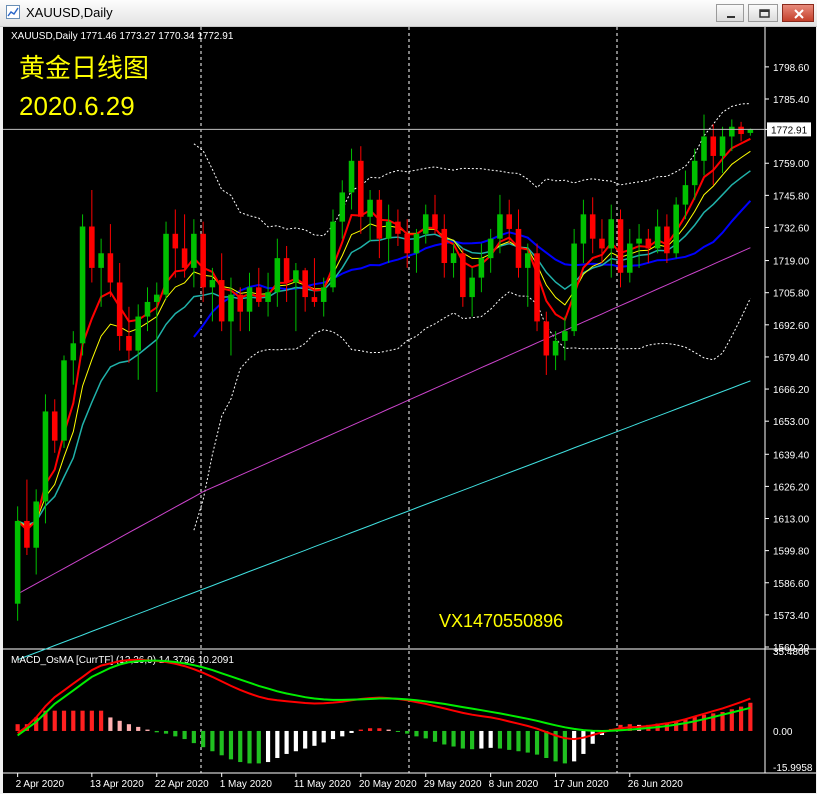 The height and width of the screenshot is (794, 817). I want to click on time-tick-label: 17 Jun 2020, so click(581, 784).